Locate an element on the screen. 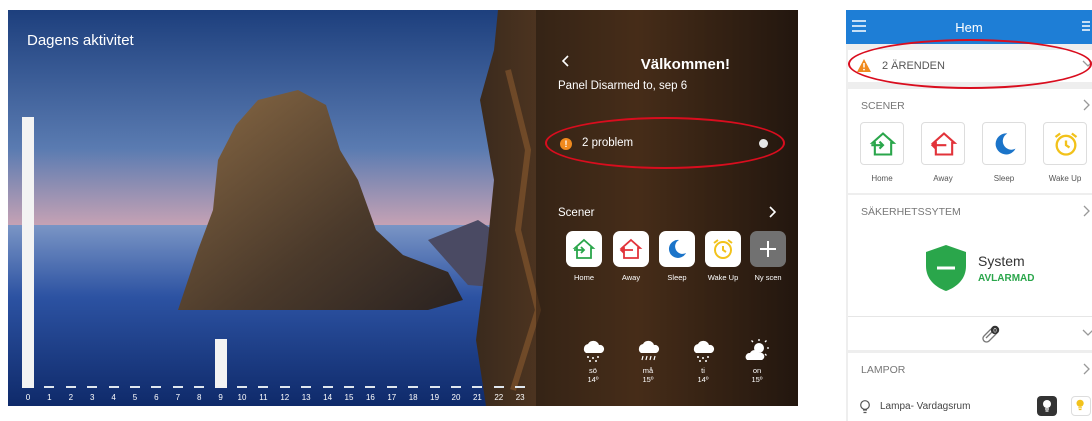  hour-tick-label: 8 is located at coordinates (199, 397).